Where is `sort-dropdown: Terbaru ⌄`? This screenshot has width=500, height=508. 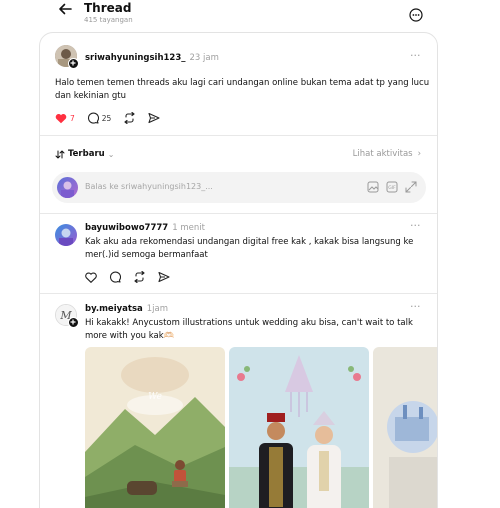
sort-dropdown: Terbaru ⌄ is located at coordinates (84, 154).